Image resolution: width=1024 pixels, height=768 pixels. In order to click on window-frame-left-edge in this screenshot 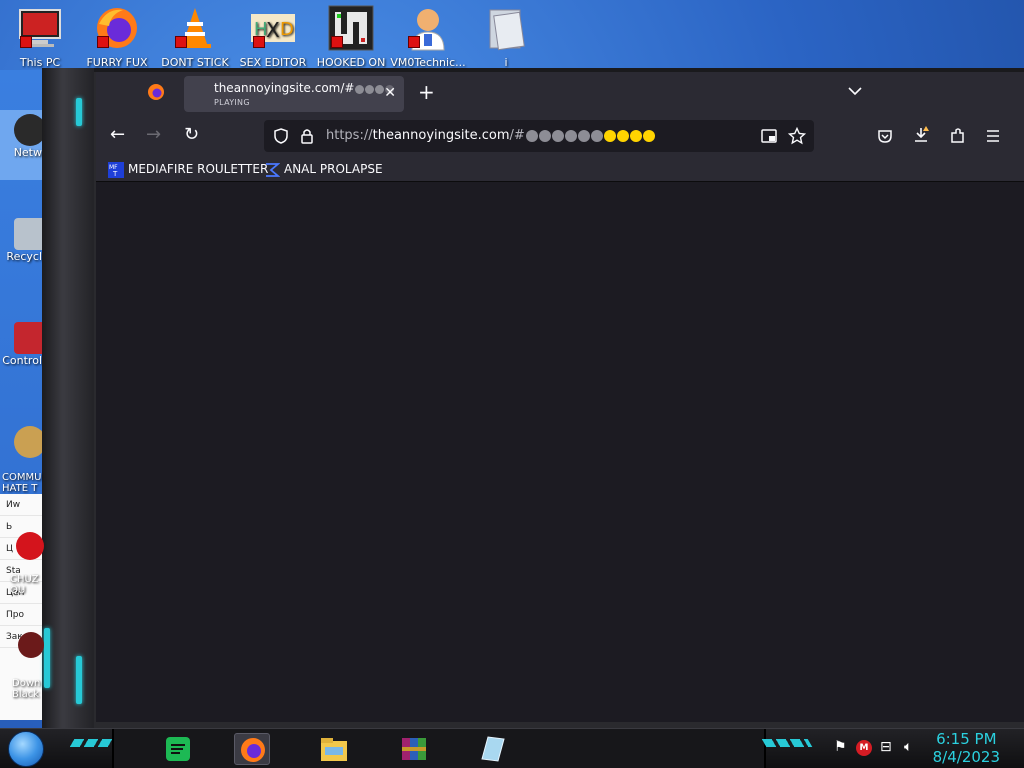, I will do `click(68, 398)`.